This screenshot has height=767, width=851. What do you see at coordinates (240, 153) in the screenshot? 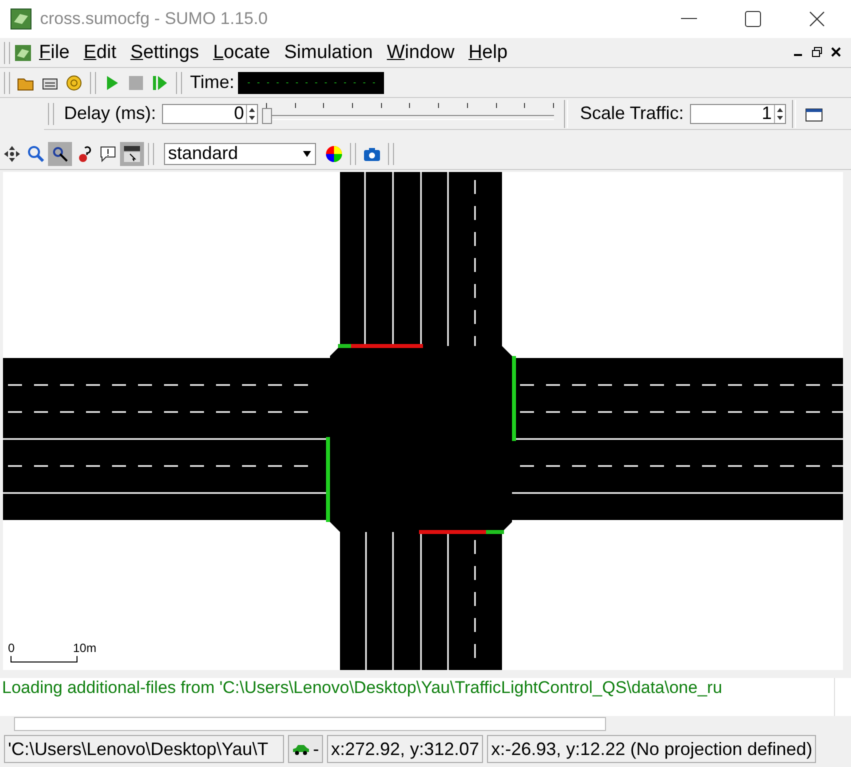
I see `color-scheme-dropdown: standard` at bounding box center [240, 153].